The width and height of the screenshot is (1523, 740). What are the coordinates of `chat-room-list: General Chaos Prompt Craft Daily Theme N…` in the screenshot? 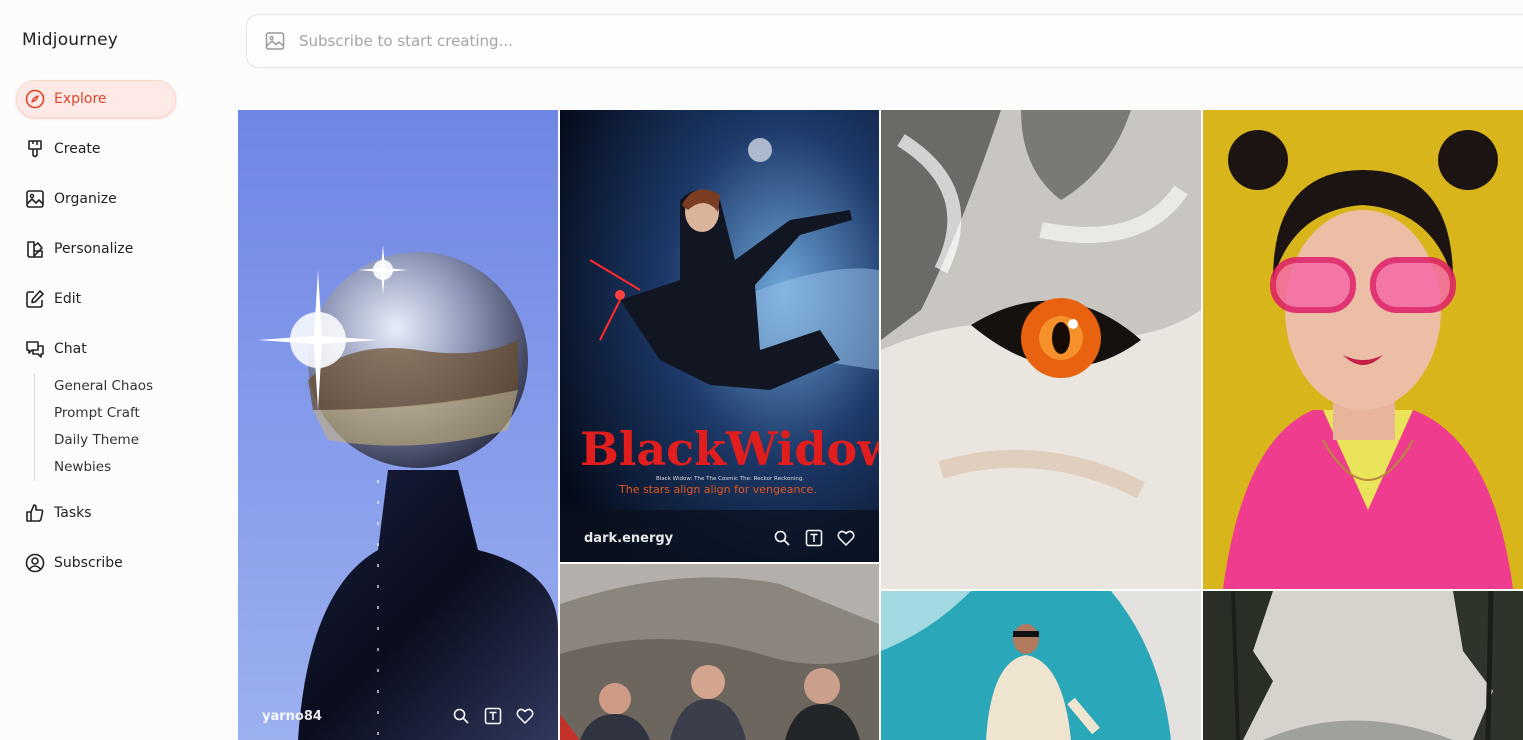 It's located at (93, 427).